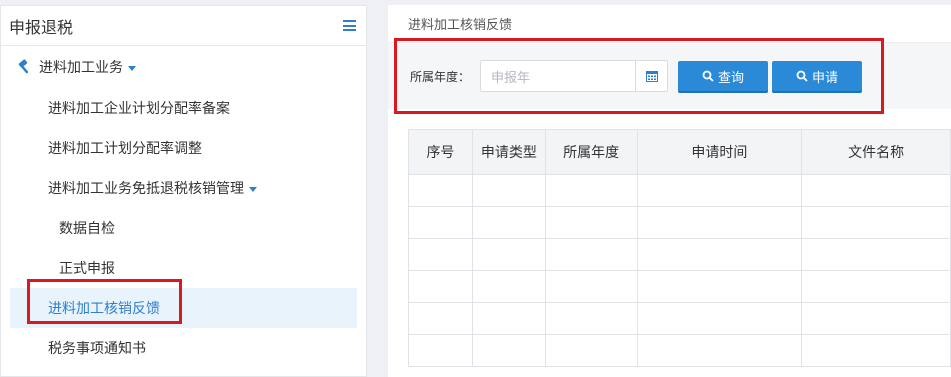 This screenshot has height=377, width=951. I want to click on column-header: 序号, so click(440, 152).